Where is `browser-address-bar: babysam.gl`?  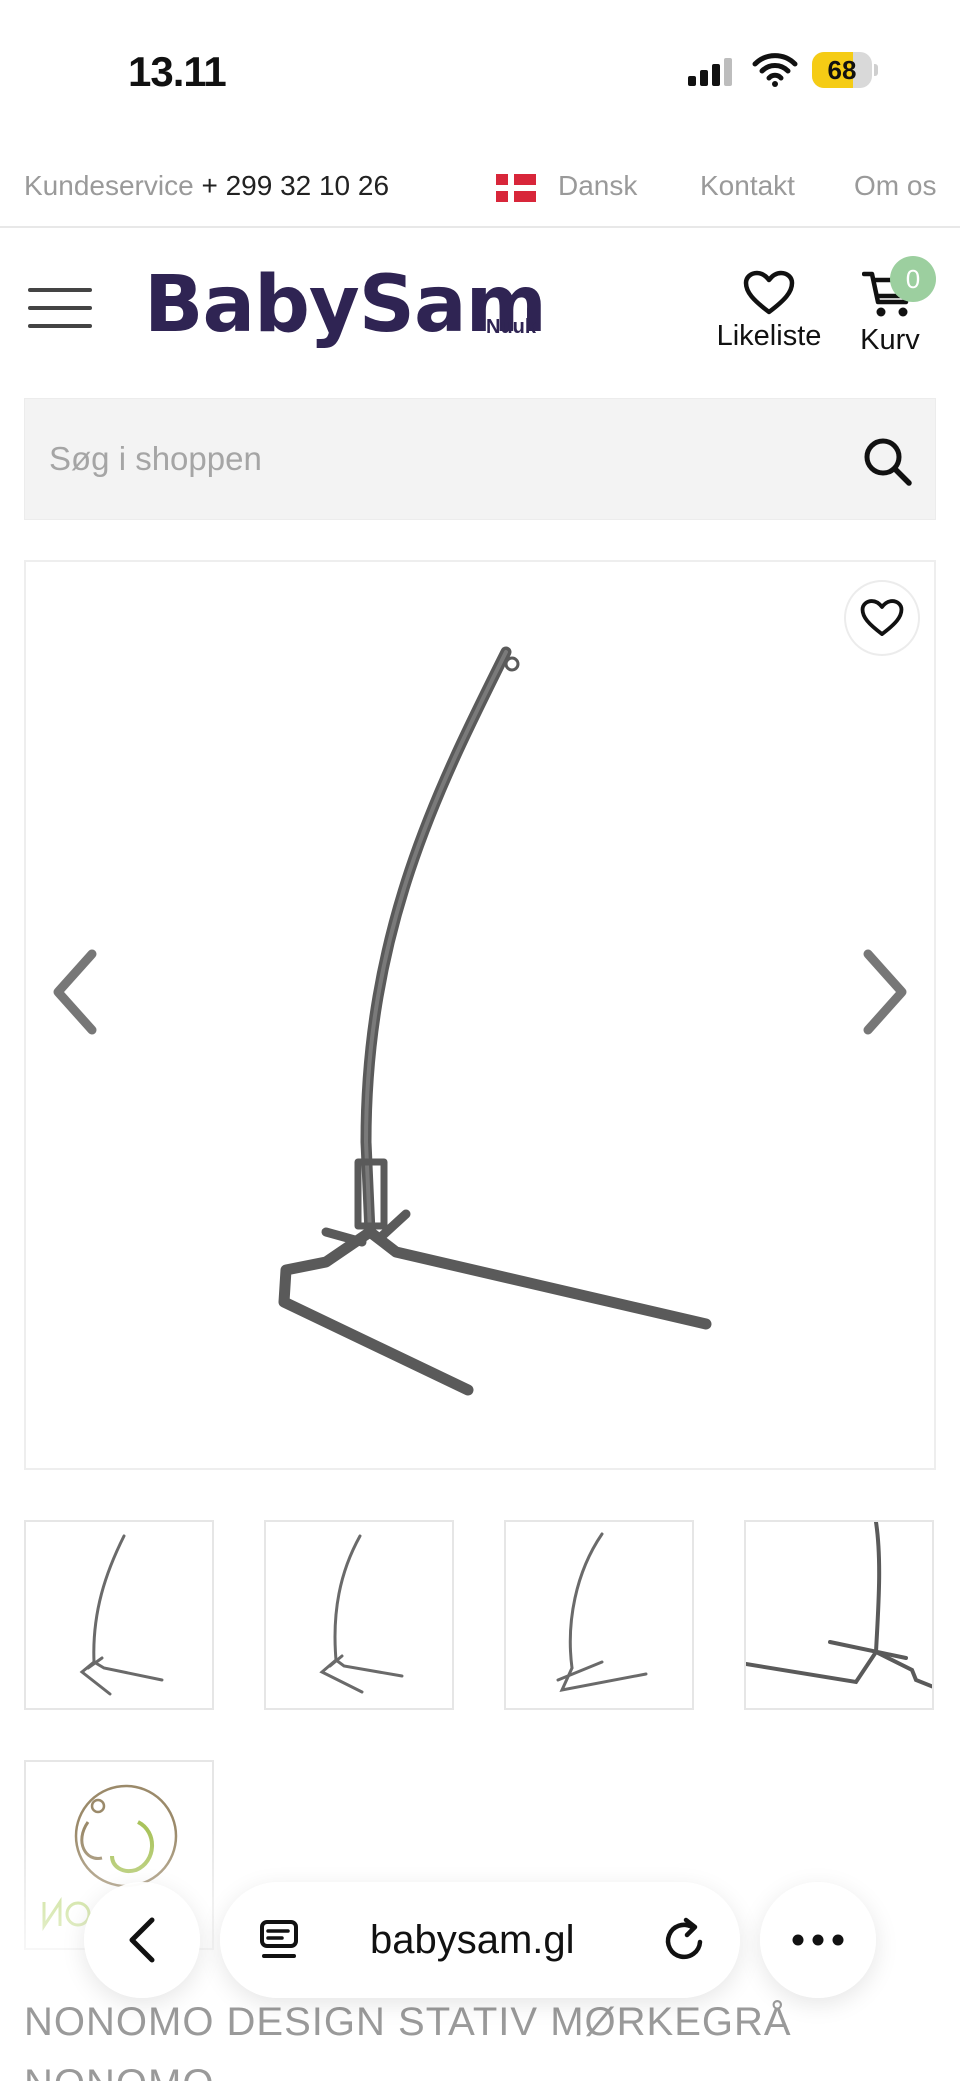 browser-address-bar: babysam.gl is located at coordinates (480, 1940).